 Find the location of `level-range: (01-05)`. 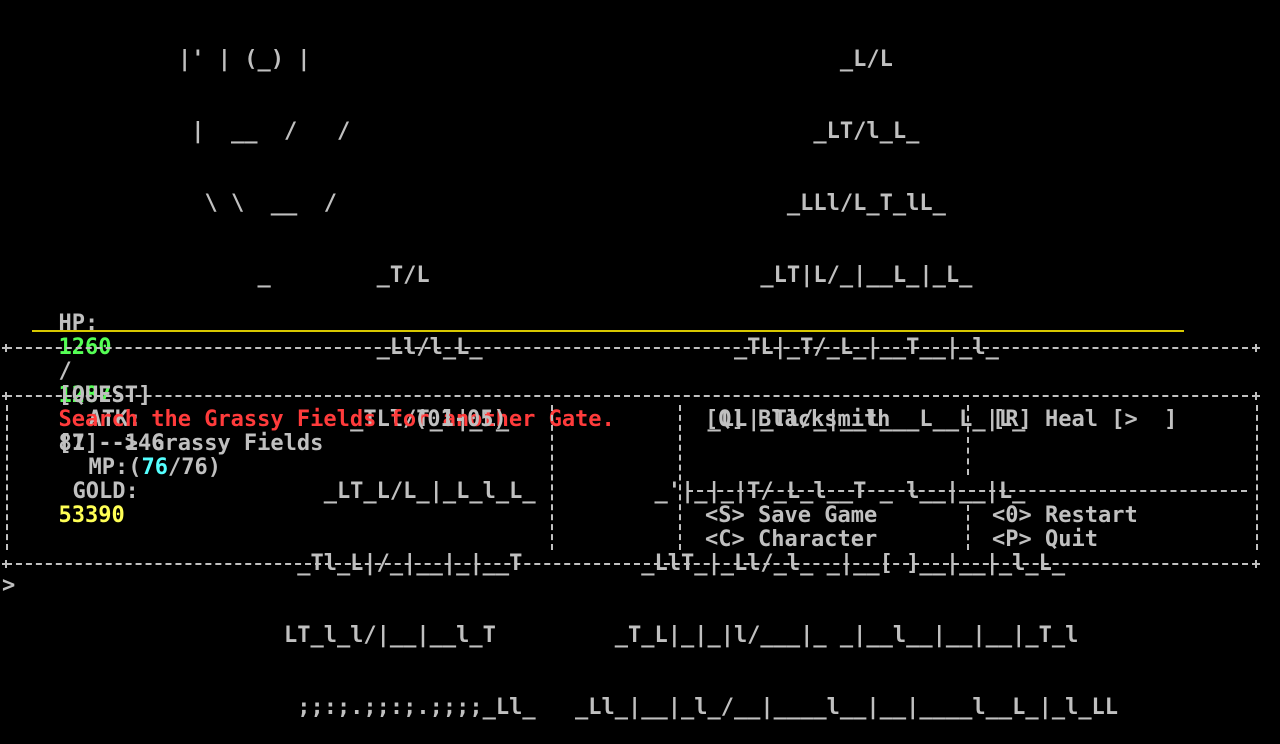

level-range: (01-05) is located at coordinates (460, 419).